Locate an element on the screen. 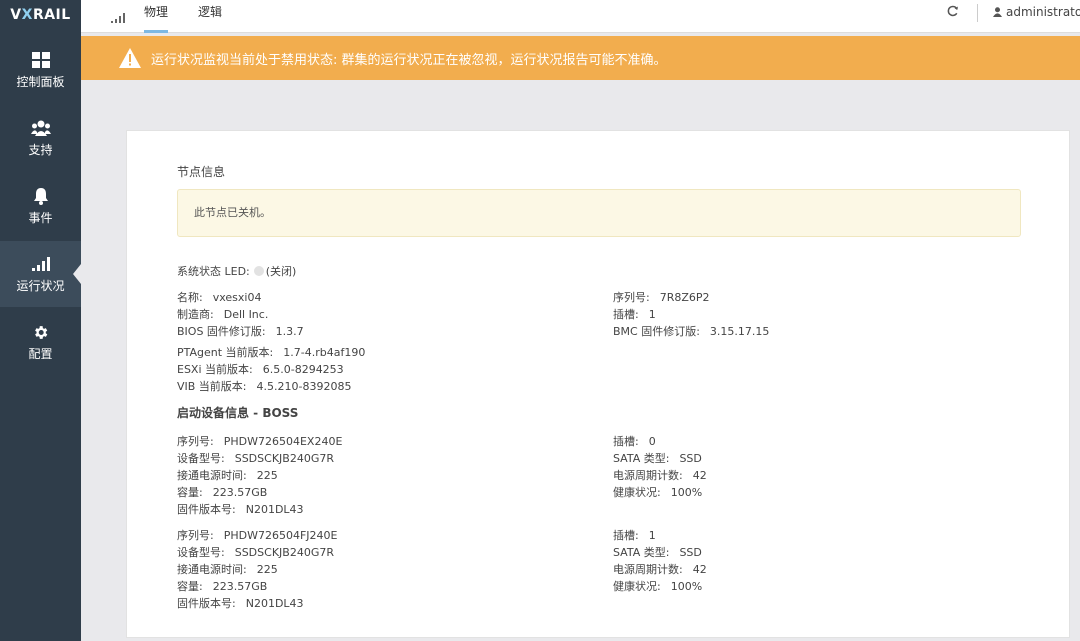 The image size is (1080, 641). boot2-power-cycles: 电源周期计数: 42 is located at coordinates (660, 569).